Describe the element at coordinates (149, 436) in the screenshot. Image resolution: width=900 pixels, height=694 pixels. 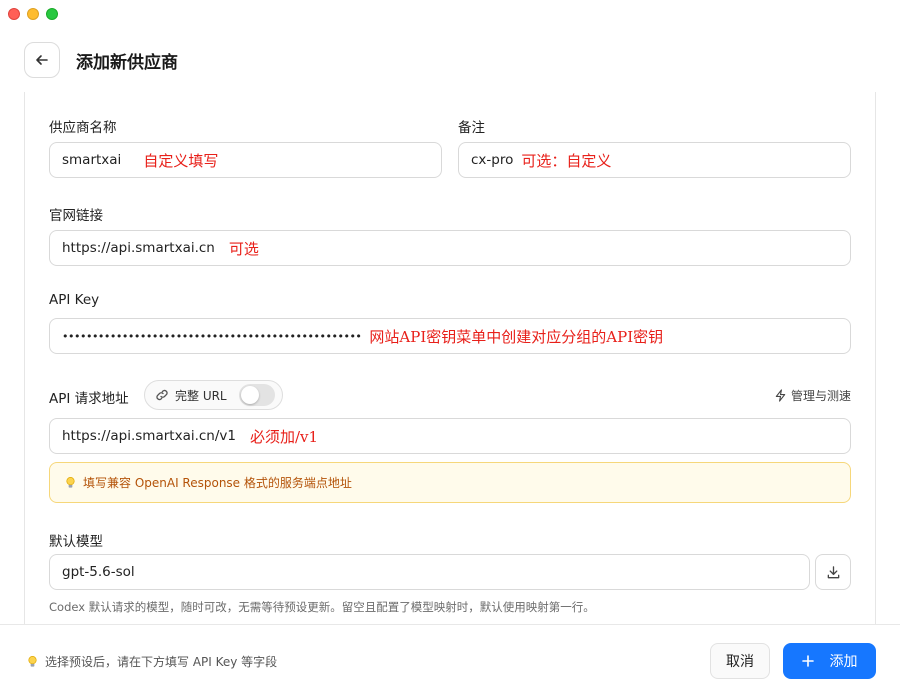
I see `api-url-value: https://api.smartxai.cn/v1` at that location.